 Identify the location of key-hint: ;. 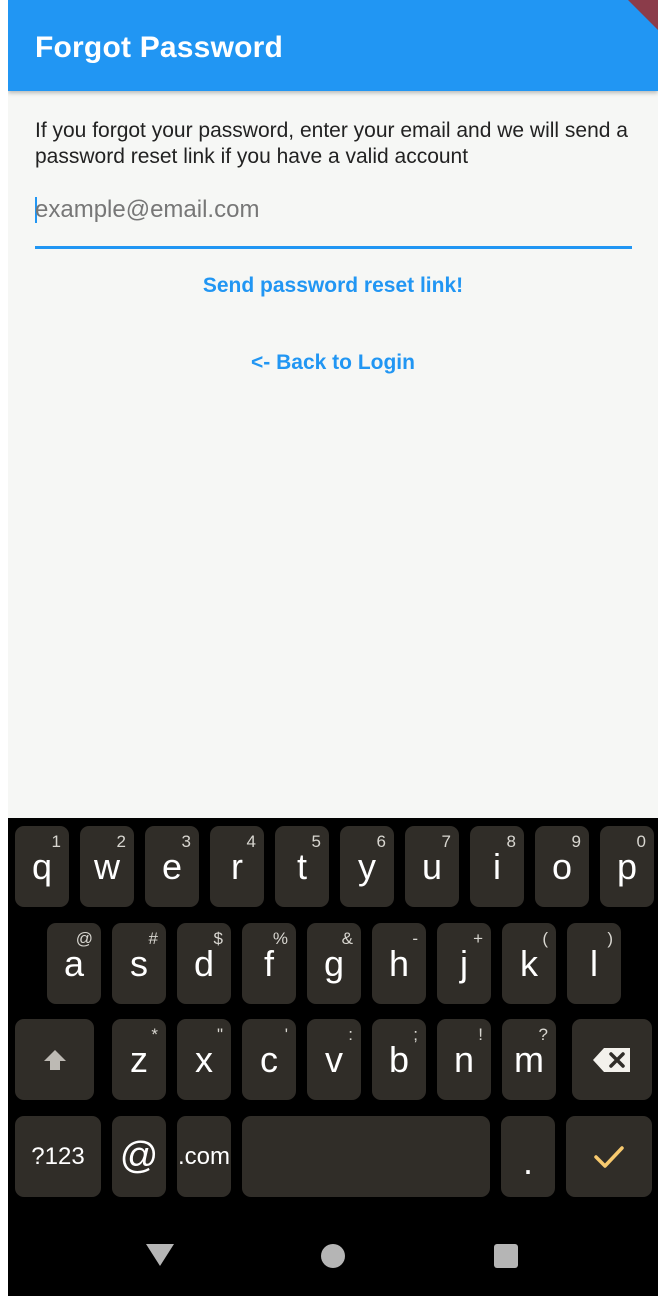
(415, 1034).